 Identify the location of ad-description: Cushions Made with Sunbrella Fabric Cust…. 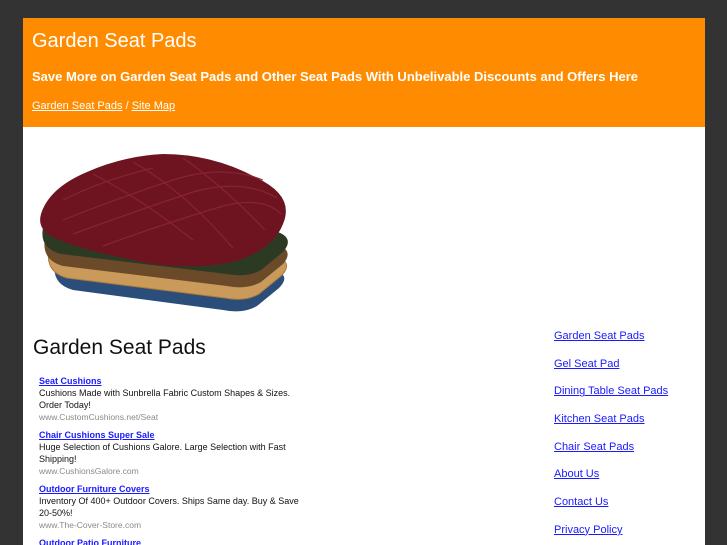
(165, 399).